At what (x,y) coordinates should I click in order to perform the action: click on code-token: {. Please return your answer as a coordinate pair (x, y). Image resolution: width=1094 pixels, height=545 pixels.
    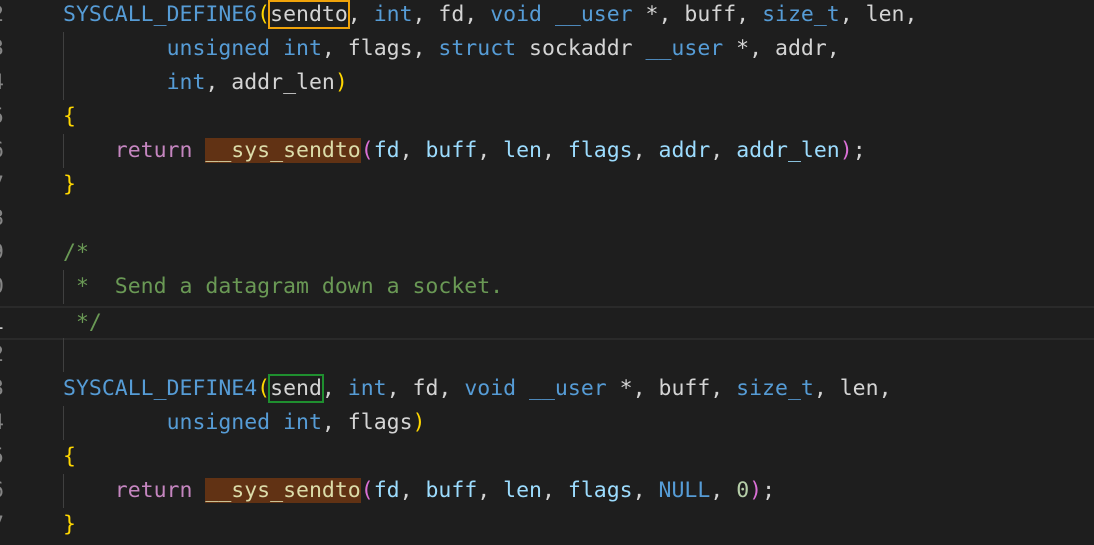
    Looking at the image, I should click on (69, 456).